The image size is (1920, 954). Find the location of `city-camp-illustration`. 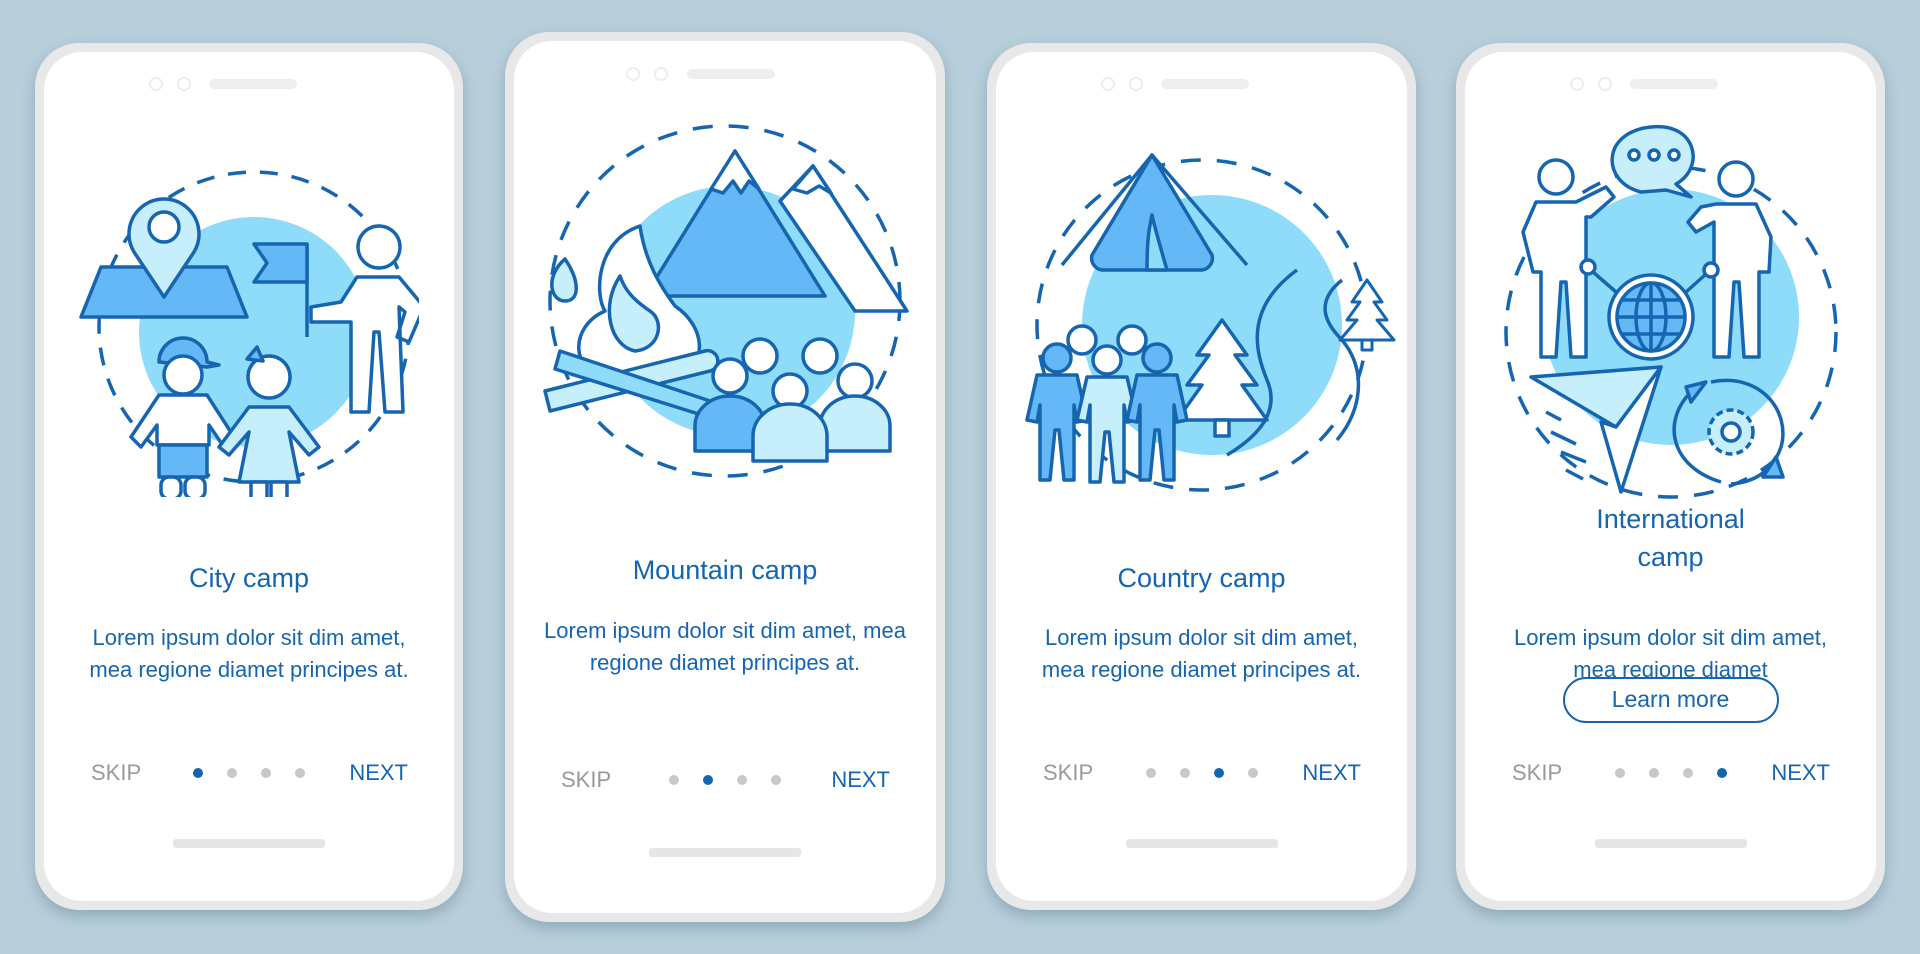

city-camp-illustration is located at coordinates (249, 322).